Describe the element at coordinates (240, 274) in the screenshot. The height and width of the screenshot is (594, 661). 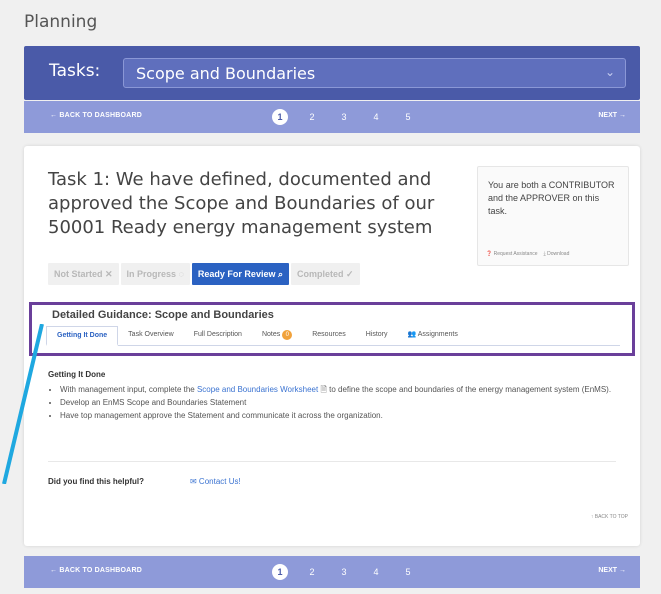
I see `status-ready-for-review: Ready For Review ⌕` at that location.